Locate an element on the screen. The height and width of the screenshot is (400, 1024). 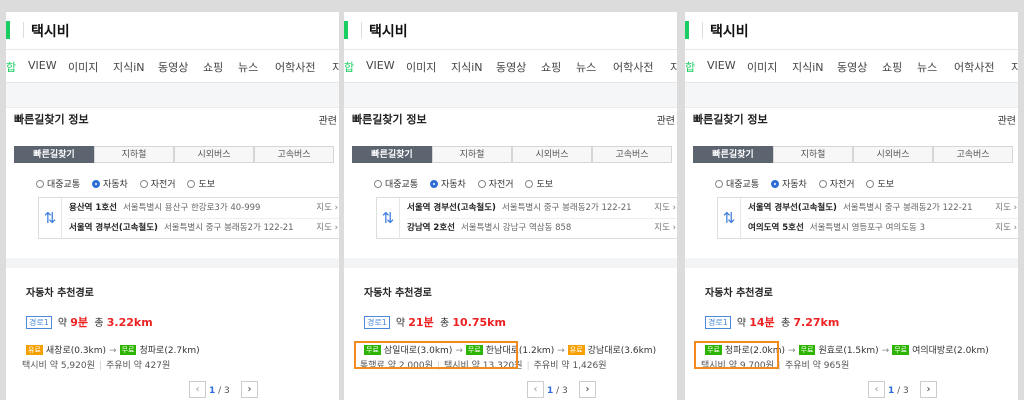
road-segment: 원효로(1.5km) is located at coordinates (848, 351).